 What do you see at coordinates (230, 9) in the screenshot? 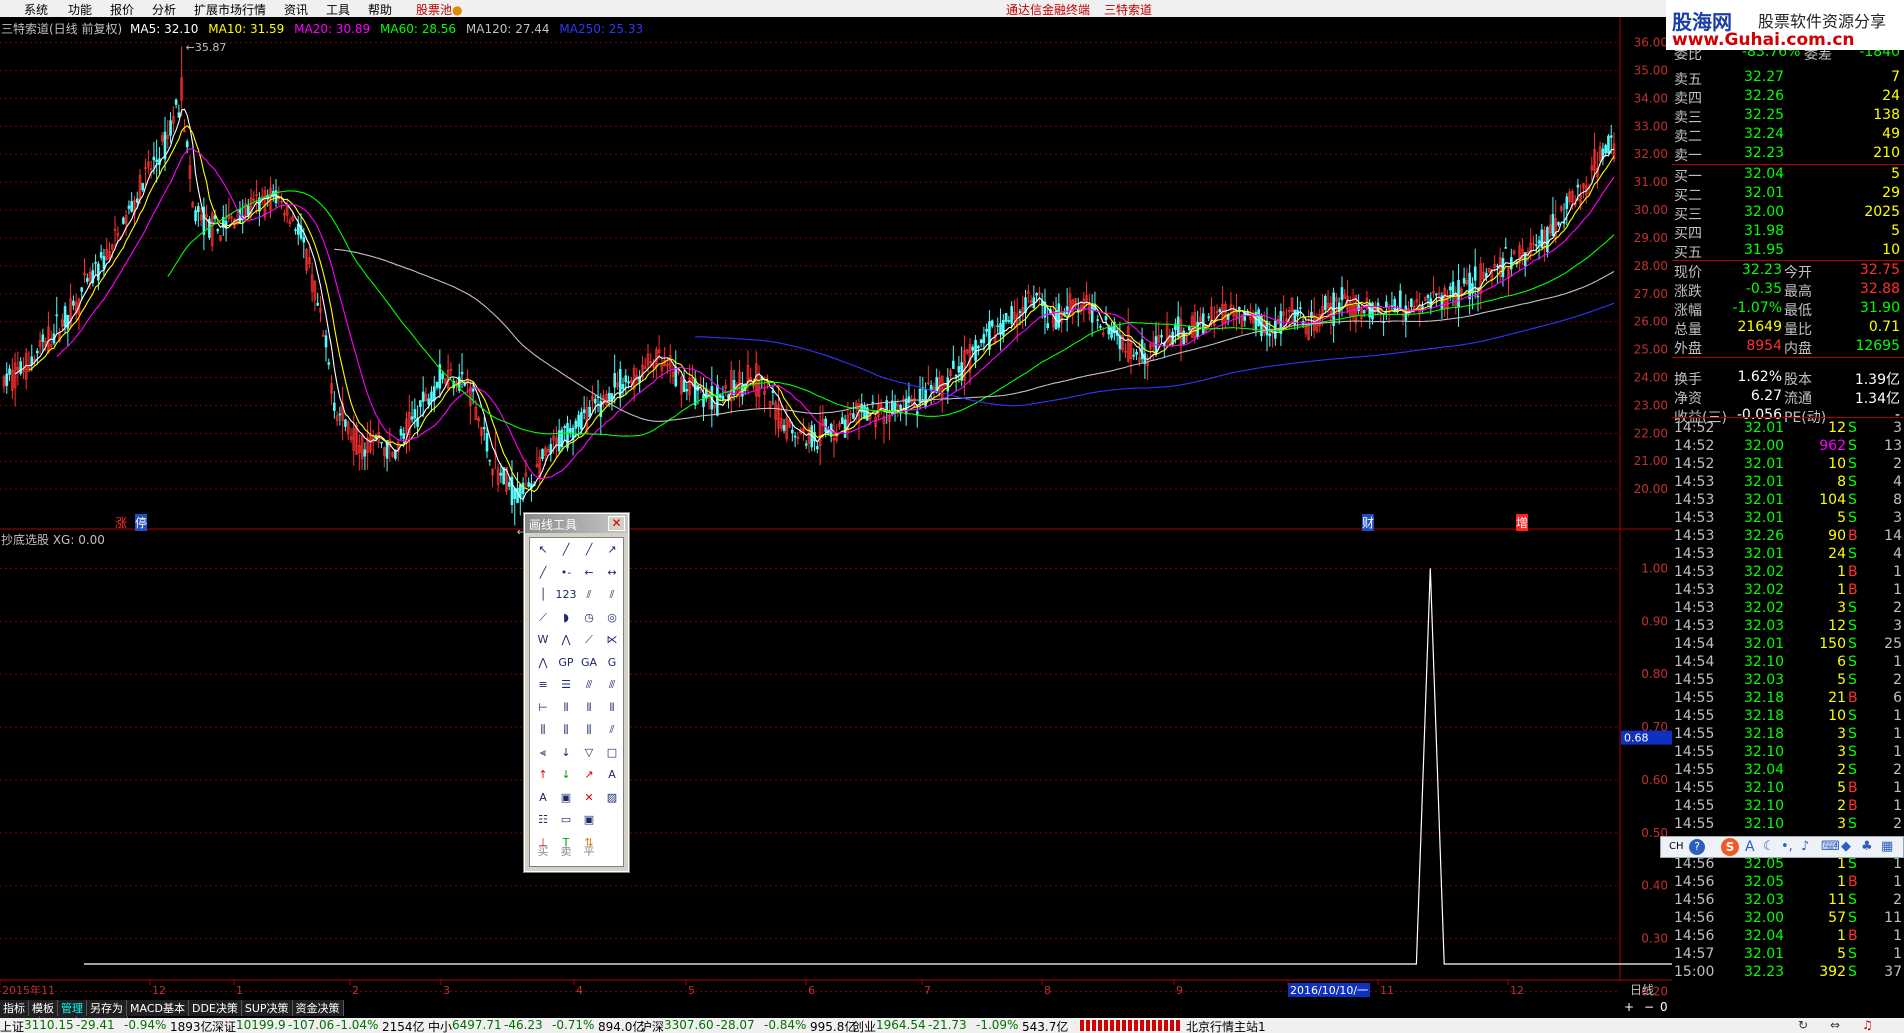
I see `menu-extended-market: 扩展市场行情` at bounding box center [230, 9].